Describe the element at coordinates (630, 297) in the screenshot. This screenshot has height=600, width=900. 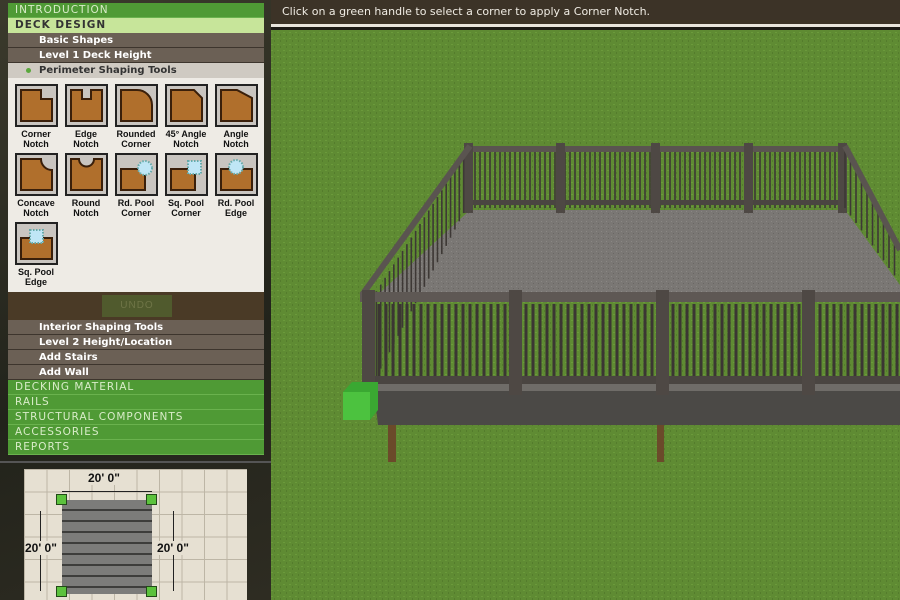
I see `top-rail` at that location.